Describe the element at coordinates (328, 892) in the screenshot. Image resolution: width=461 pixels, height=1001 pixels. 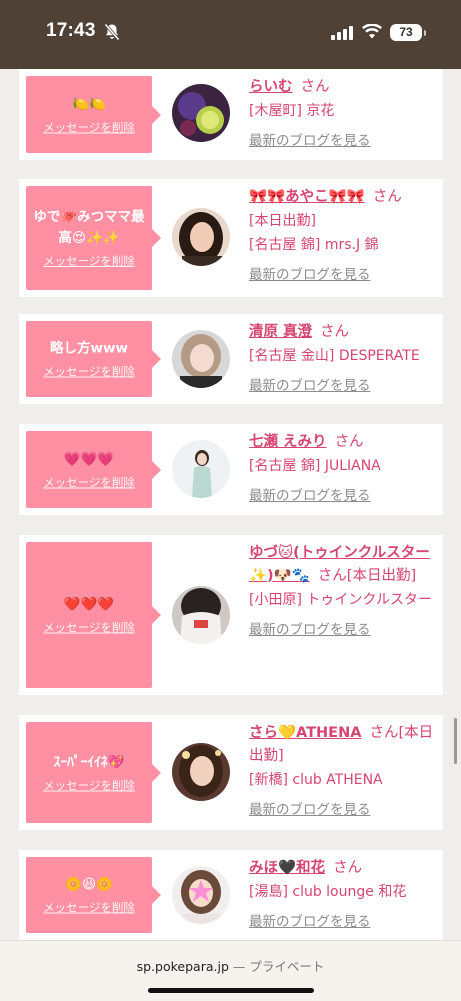
I see `shop-line: [湯島] club lounge 和花` at that location.